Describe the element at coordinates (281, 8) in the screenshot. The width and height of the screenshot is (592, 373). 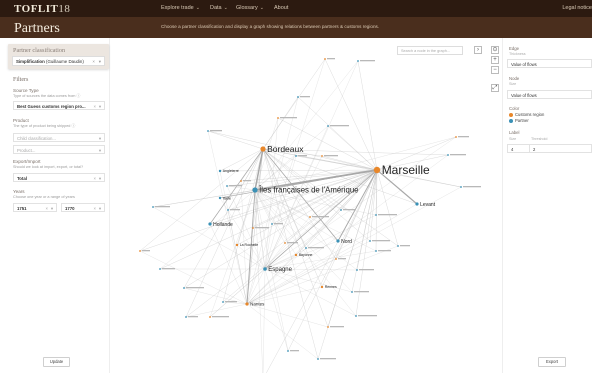
I see `nav-about: About` at that location.